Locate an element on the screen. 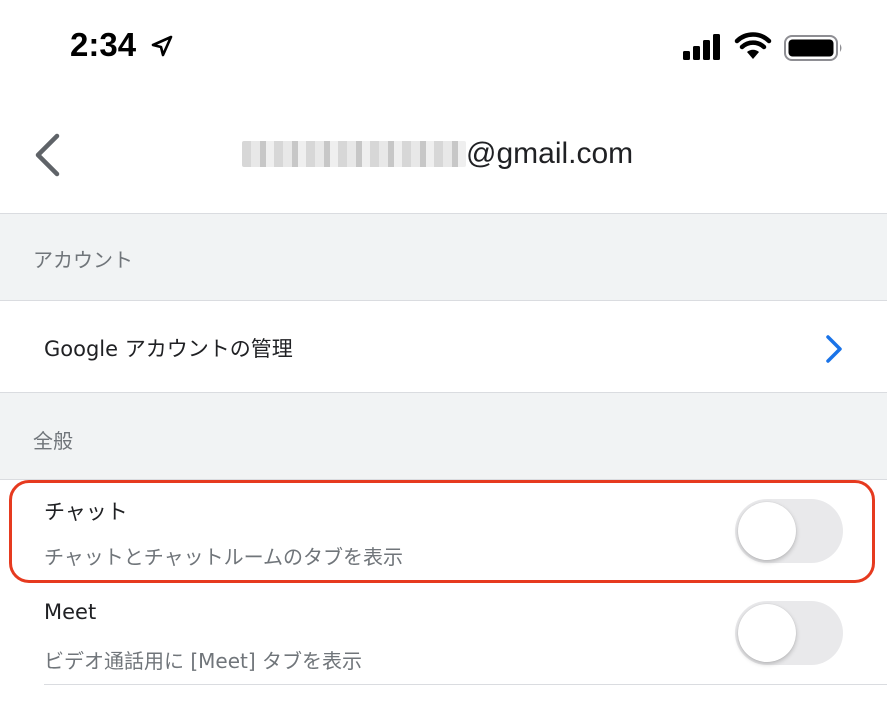 The width and height of the screenshot is (887, 702). divider is located at coordinates (465, 684).